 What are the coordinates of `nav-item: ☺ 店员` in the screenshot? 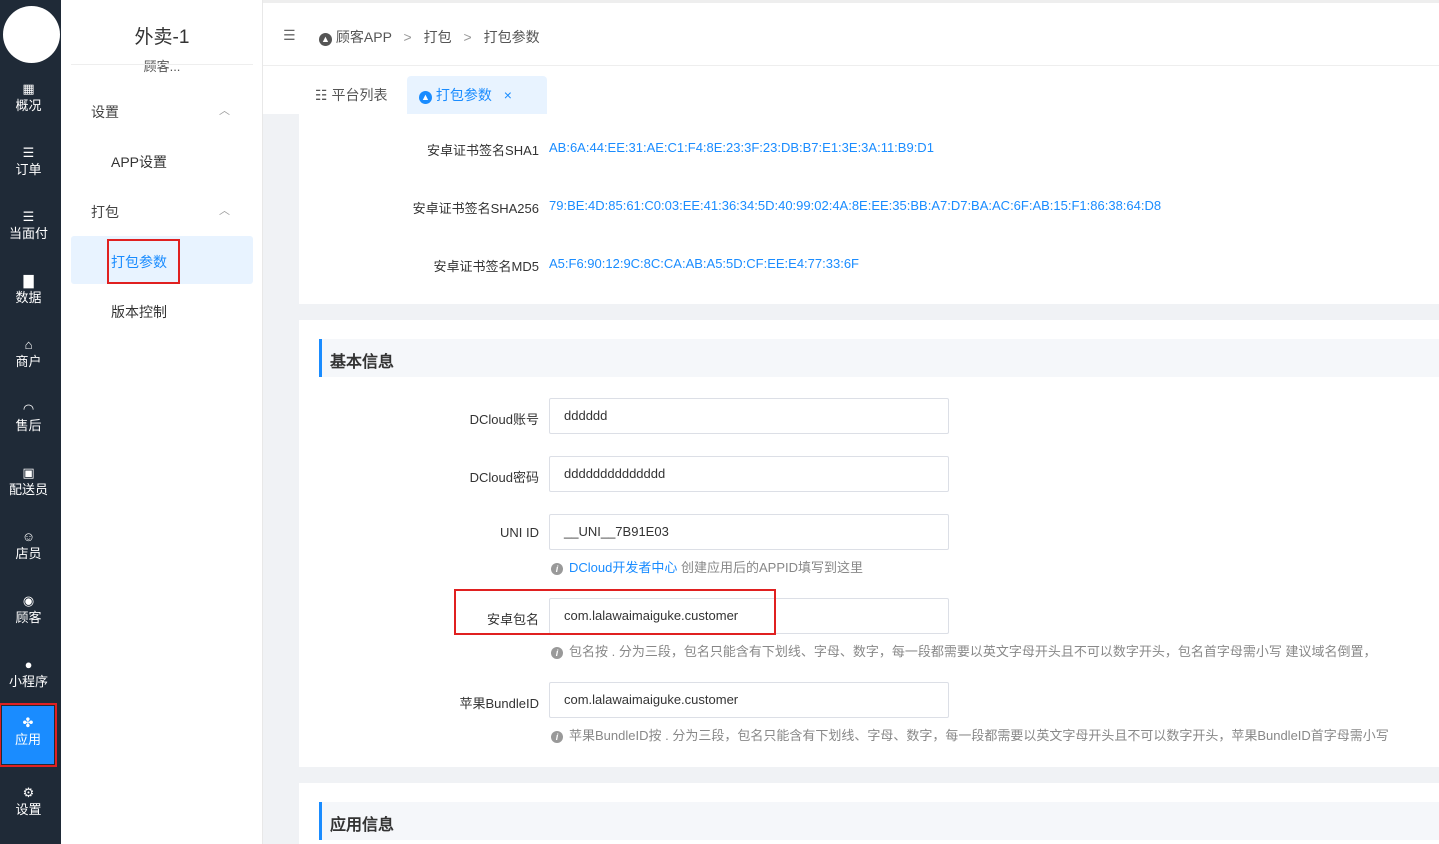 It's located at (28, 549).